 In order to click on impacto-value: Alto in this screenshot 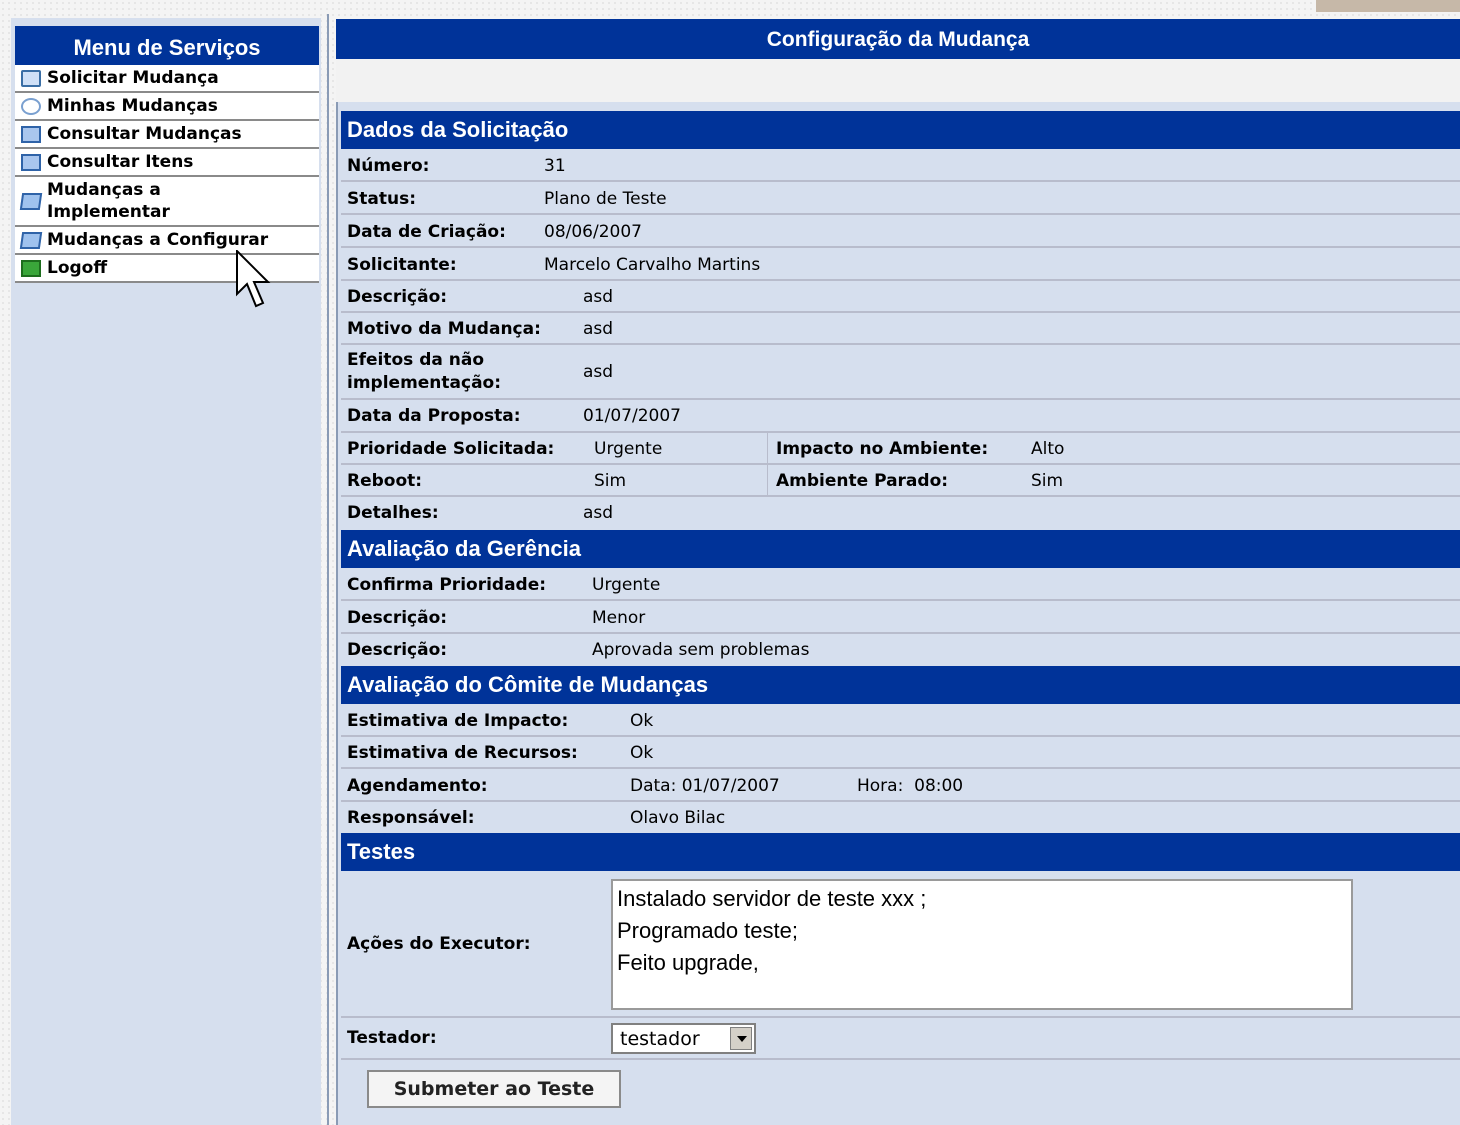, I will do `click(1048, 449)`.